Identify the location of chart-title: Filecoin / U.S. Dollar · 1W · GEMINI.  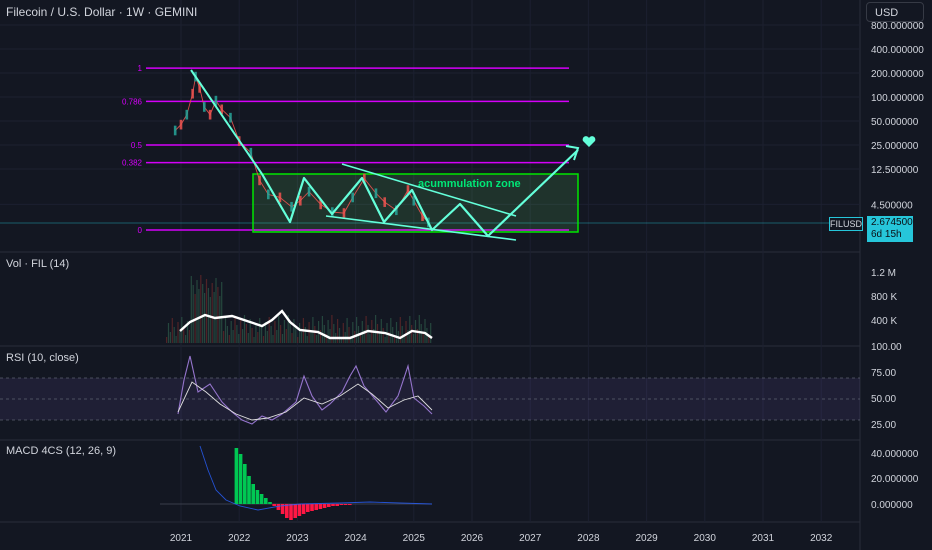
(102, 12).